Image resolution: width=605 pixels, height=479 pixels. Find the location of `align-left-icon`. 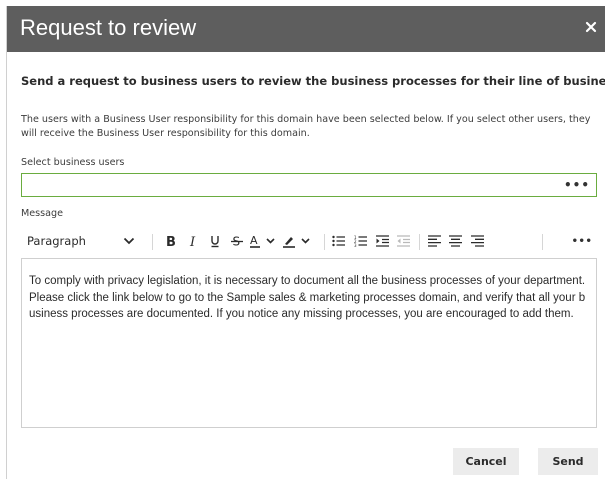

align-left-icon is located at coordinates (435, 241).